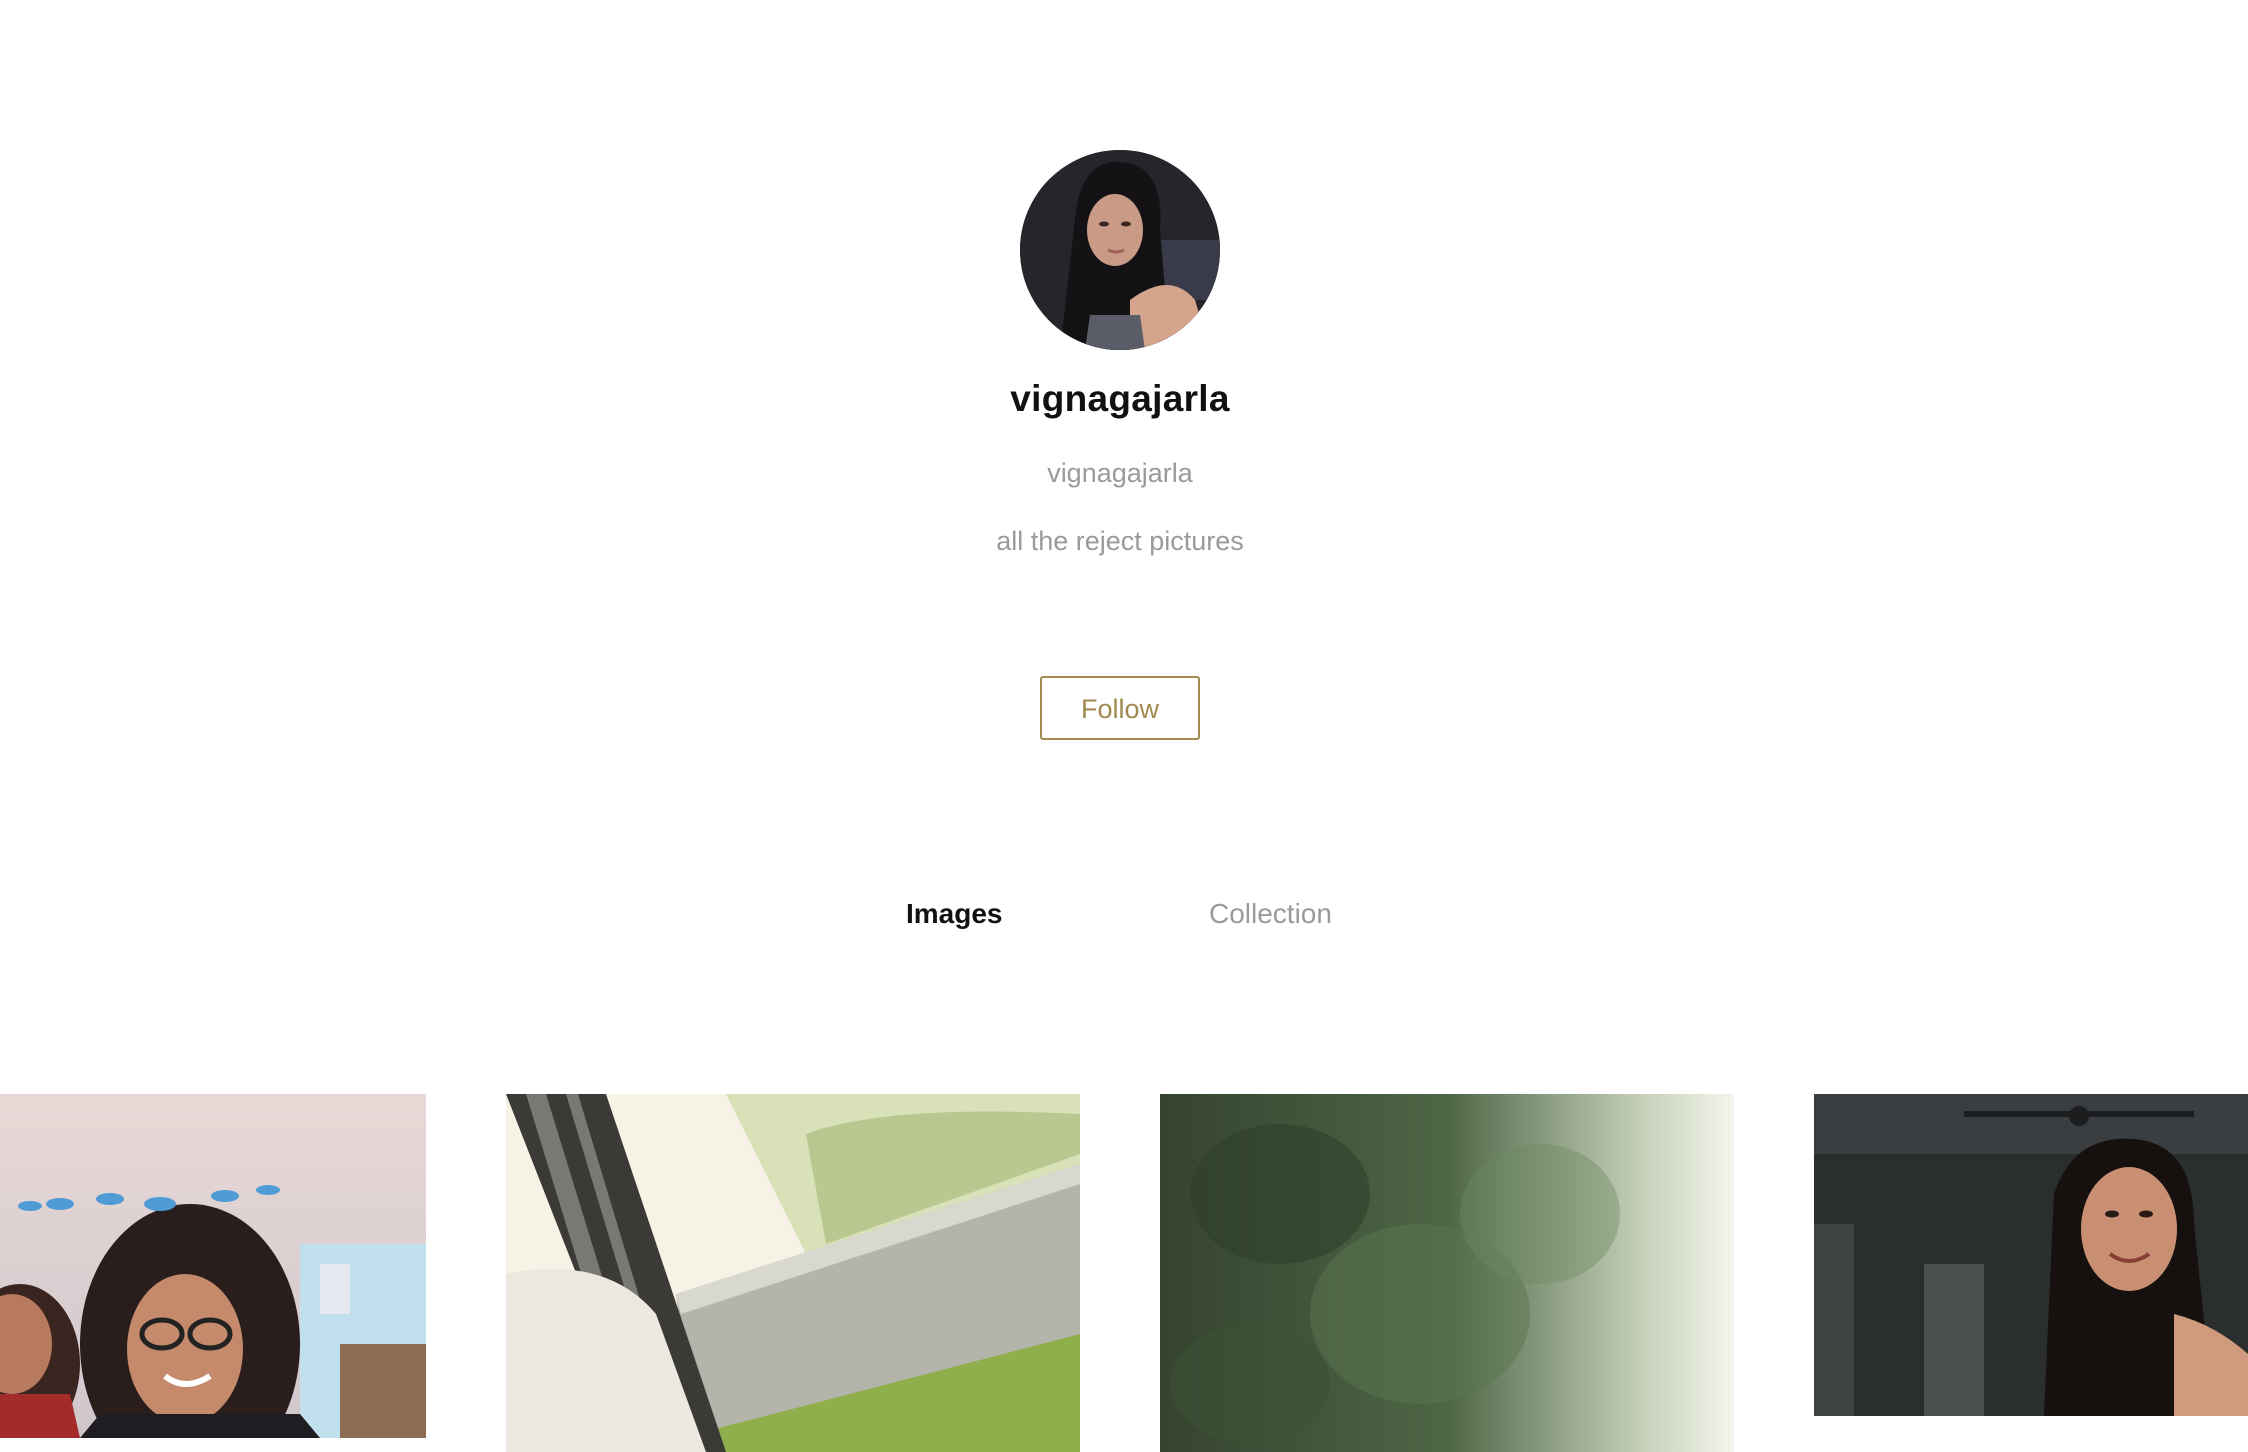  Describe the element at coordinates (1120, 708) in the screenshot. I see `follow-button: Follow` at that location.